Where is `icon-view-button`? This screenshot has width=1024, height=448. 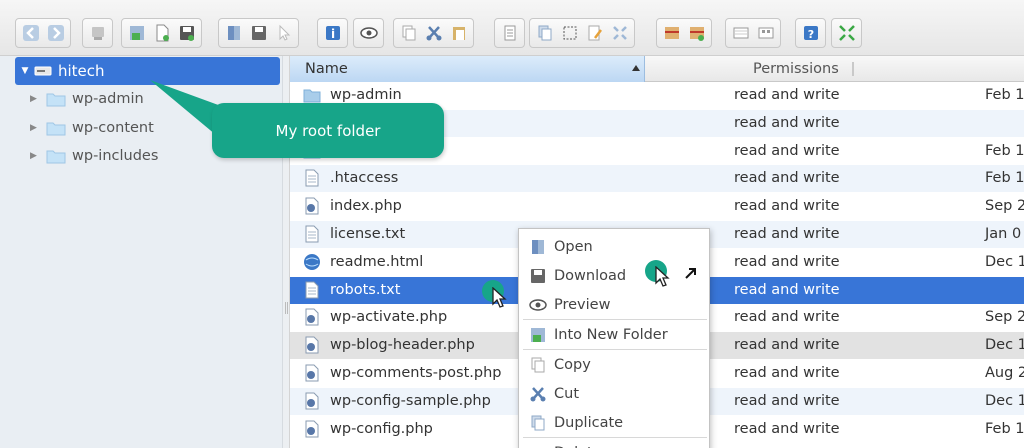 icon-view-button is located at coordinates (765, 33).